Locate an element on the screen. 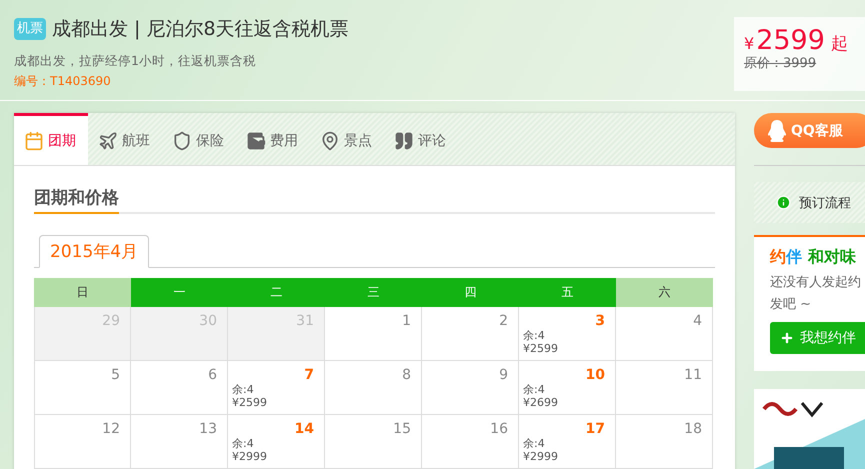  tab: 航班 is located at coordinates (125, 139).